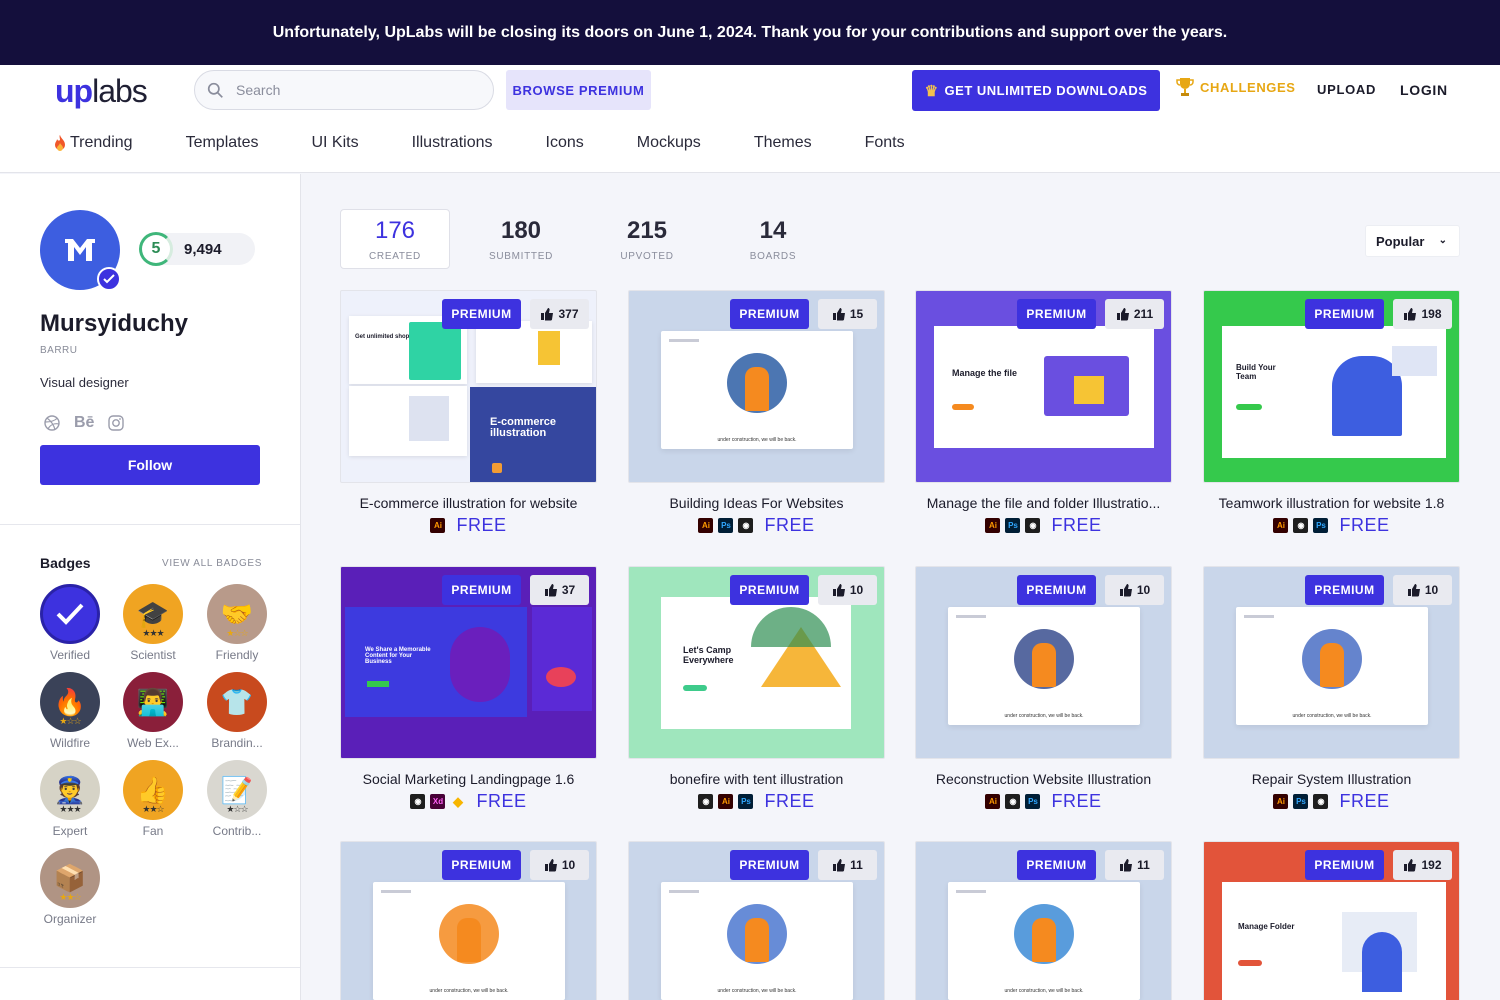 This screenshot has height=1000, width=1500. What do you see at coordinates (70, 712) in the screenshot?
I see `badge-wildfire: 🔥 ★☆☆ Wildfire` at bounding box center [70, 712].